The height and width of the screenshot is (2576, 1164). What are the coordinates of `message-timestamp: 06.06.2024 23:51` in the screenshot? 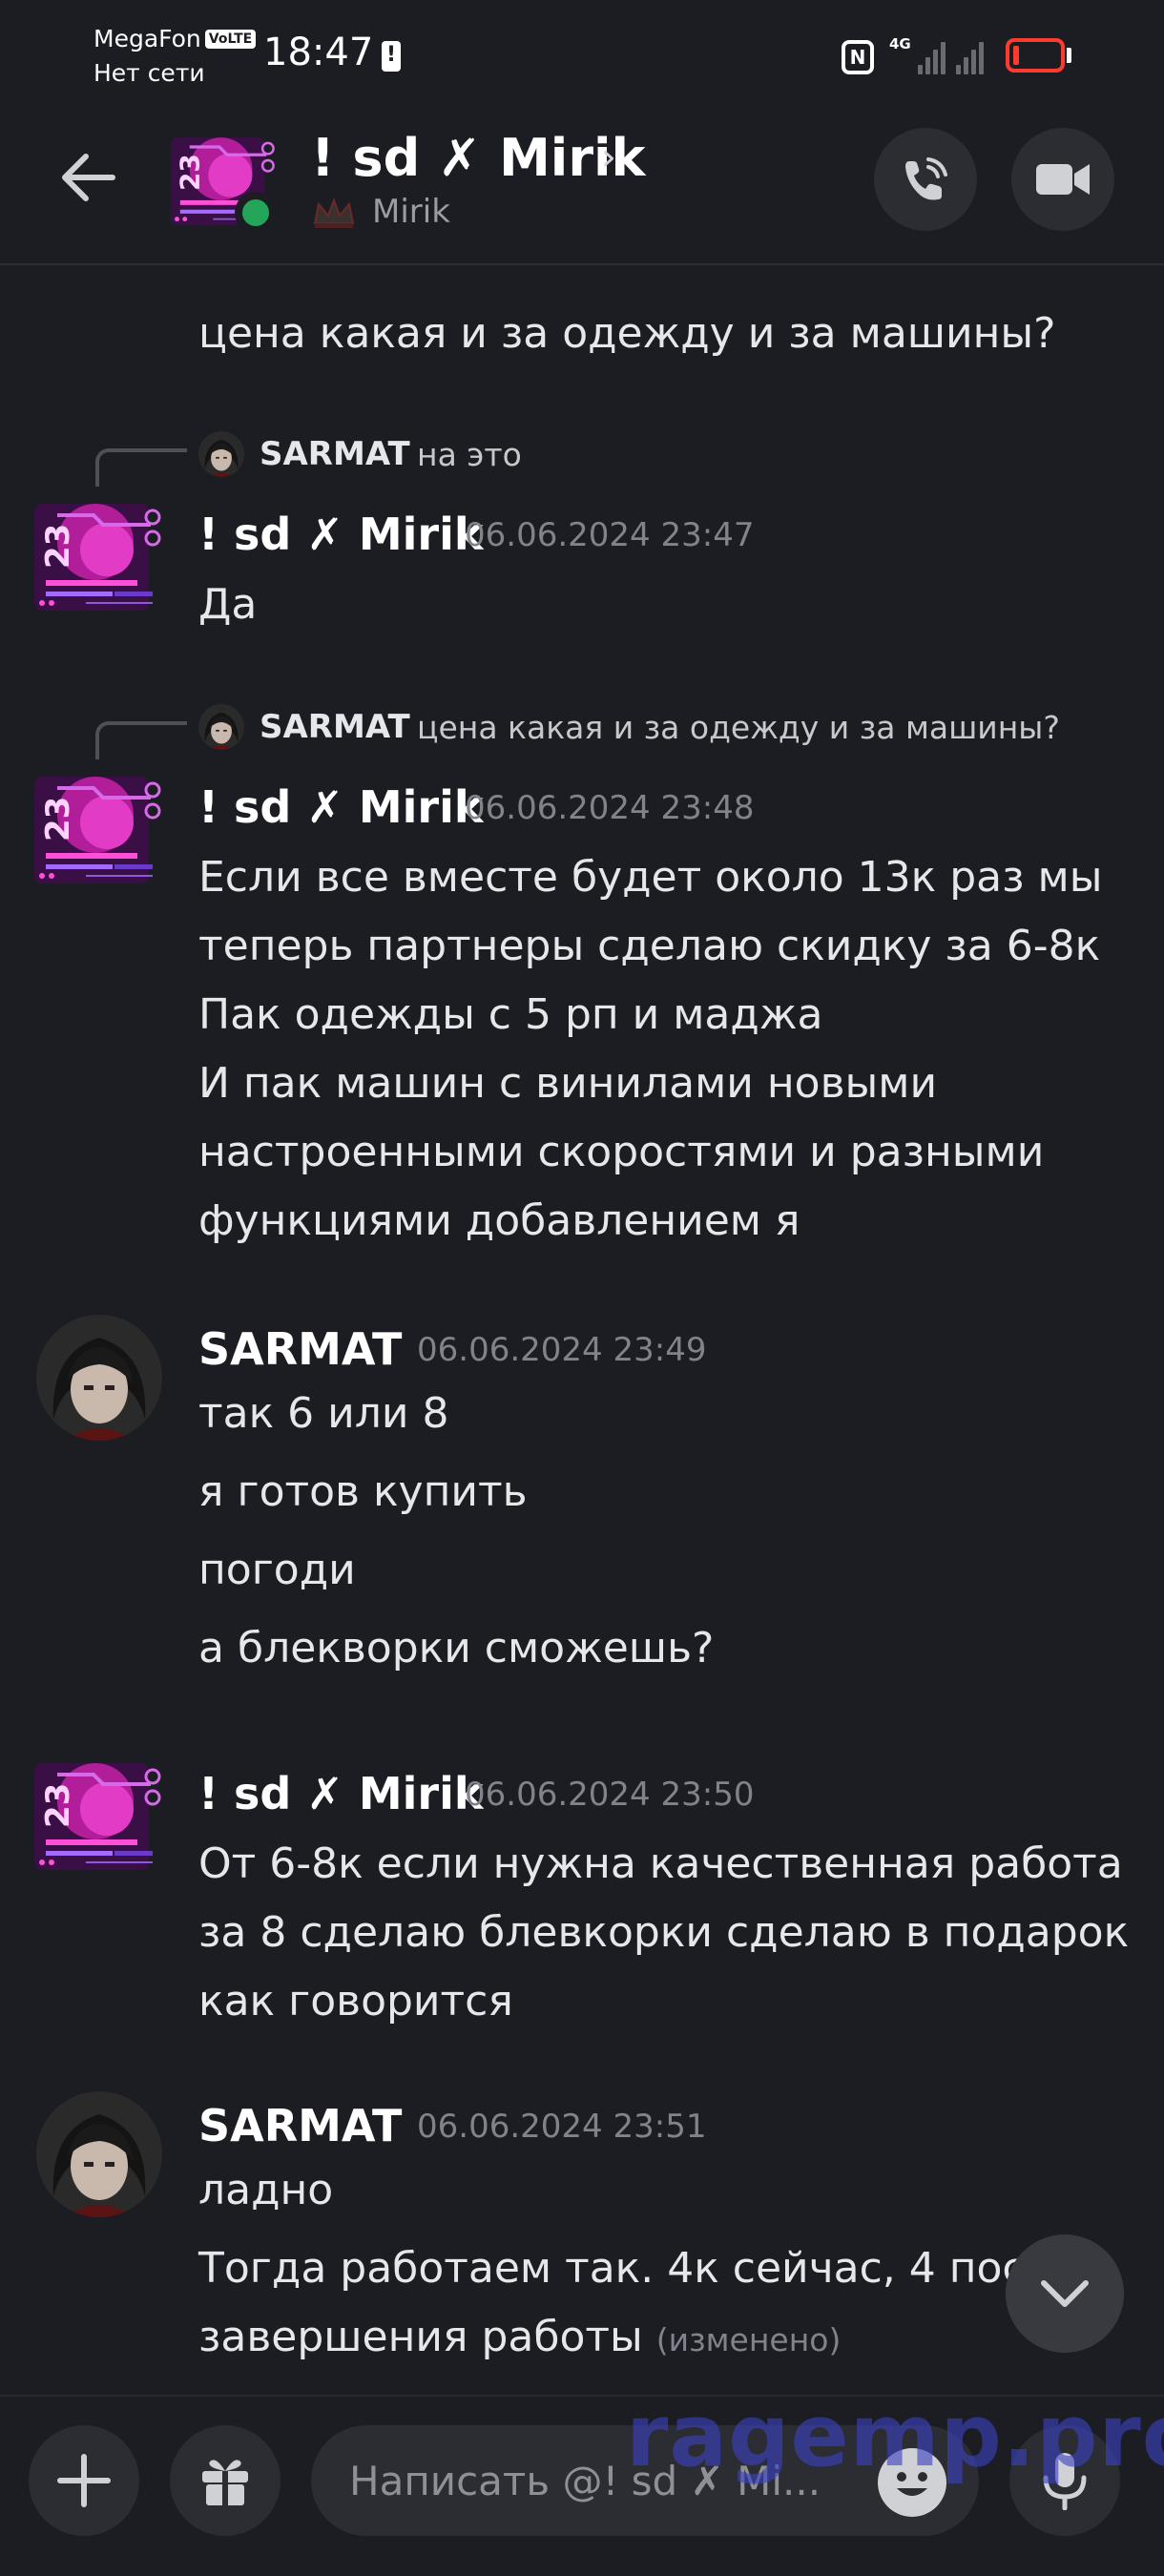 It's located at (562, 2127).